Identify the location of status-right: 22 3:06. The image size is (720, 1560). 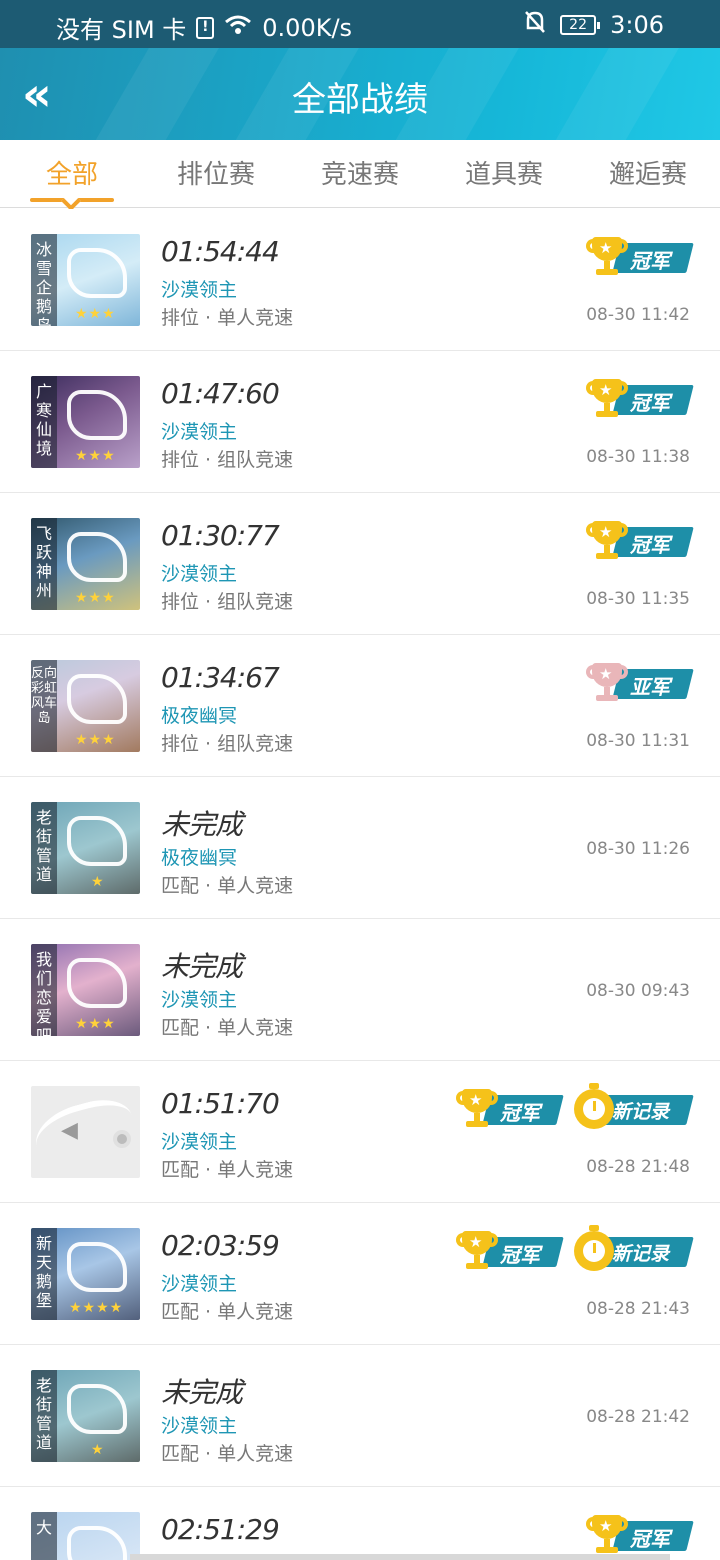
(594, 25).